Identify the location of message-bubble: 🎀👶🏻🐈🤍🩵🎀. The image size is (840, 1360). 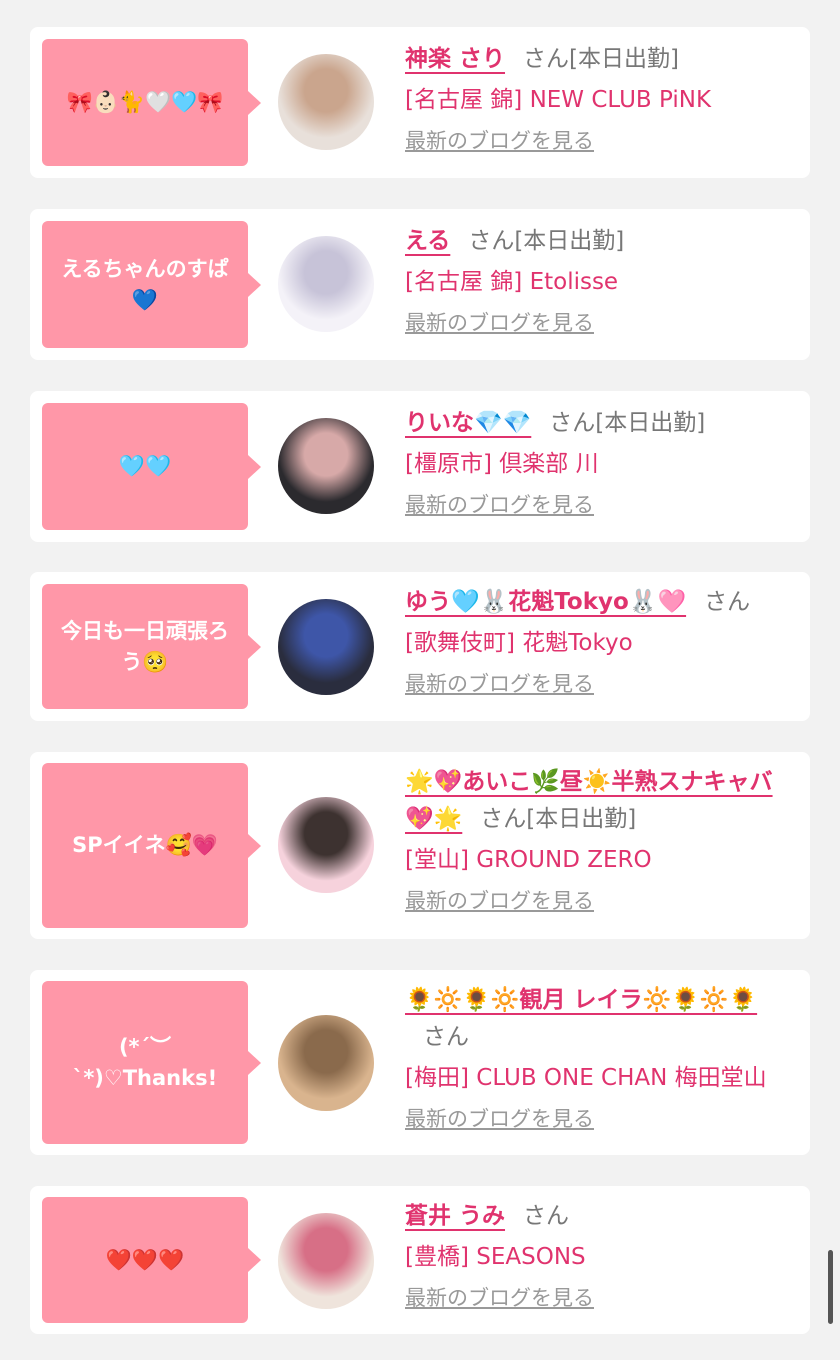
(151, 102).